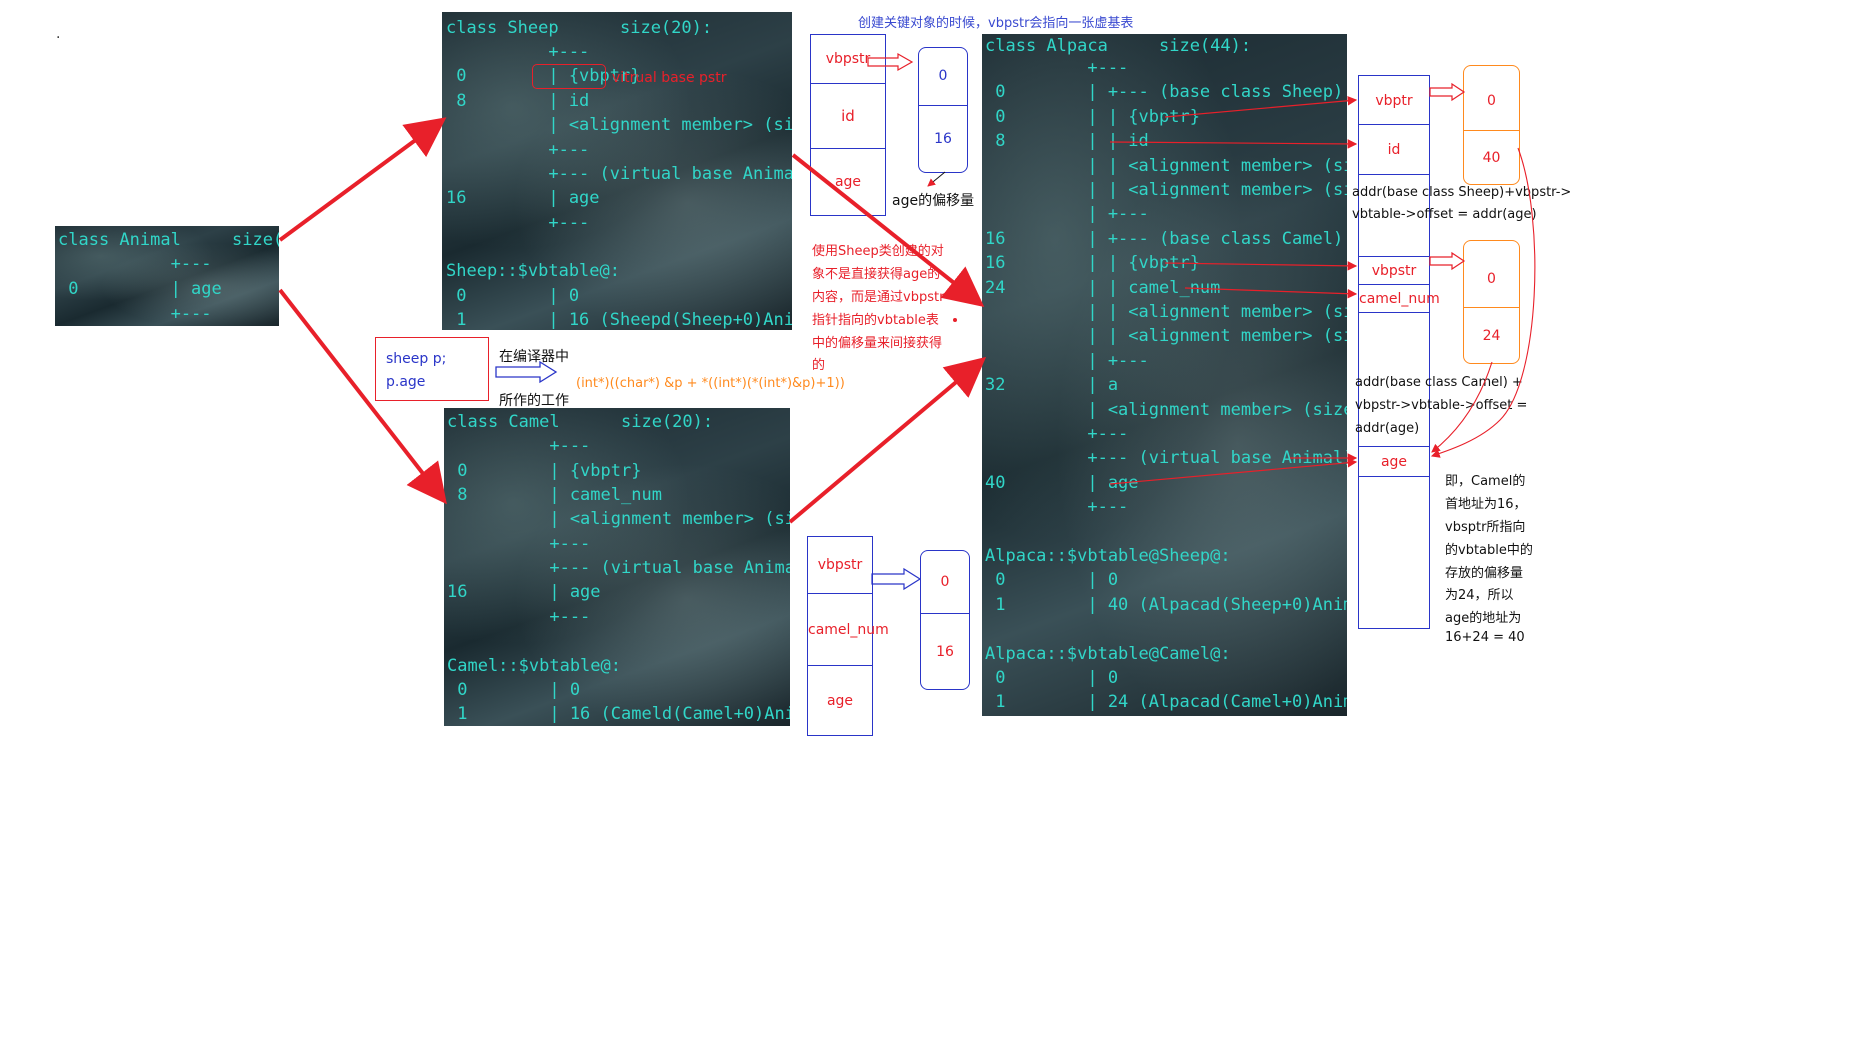 The image size is (1865, 1038). Describe the element at coordinates (888, 230) in the screenshot. I see `arrow-sheep-to-alpaca` at that location.